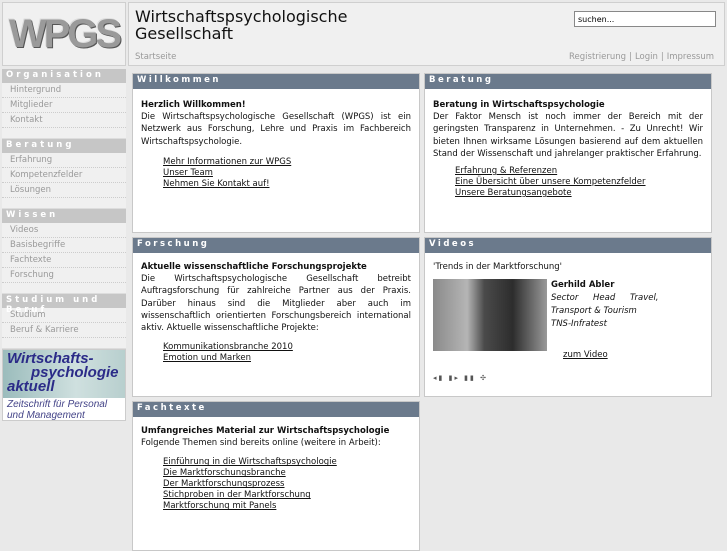  I want to click on sidebar-heading-studium: Studium und Beruf, so click(64, 304).